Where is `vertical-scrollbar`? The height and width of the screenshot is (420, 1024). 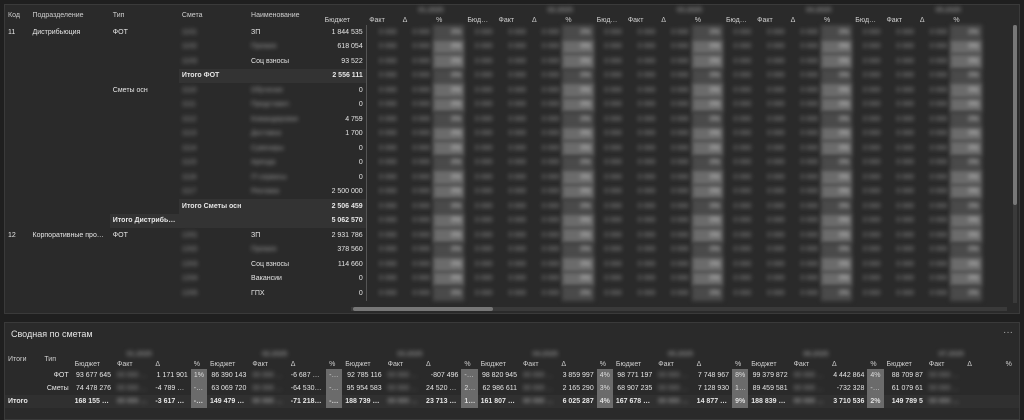
vertical-scrollbar is located at coordinates (1015, 164).